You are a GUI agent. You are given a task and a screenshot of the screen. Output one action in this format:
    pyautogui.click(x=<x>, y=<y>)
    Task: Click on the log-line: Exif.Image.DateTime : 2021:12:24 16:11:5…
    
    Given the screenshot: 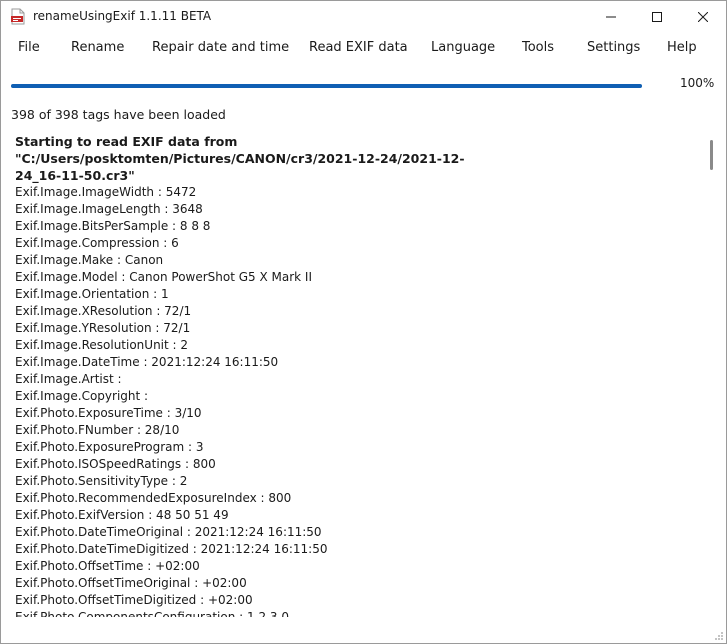 What is the action you would take?
    pyautogui.click(x=147, y=362)
    